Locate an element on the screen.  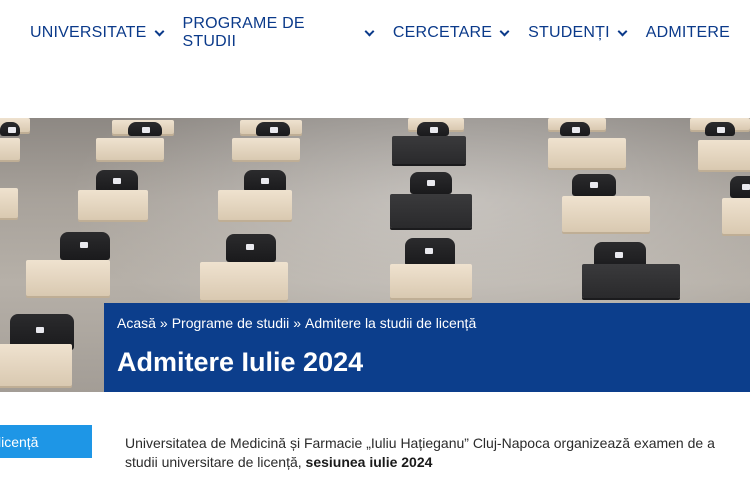
breadcrumb-current: Admitere la studii de licență is located at coordinates (391, 323).